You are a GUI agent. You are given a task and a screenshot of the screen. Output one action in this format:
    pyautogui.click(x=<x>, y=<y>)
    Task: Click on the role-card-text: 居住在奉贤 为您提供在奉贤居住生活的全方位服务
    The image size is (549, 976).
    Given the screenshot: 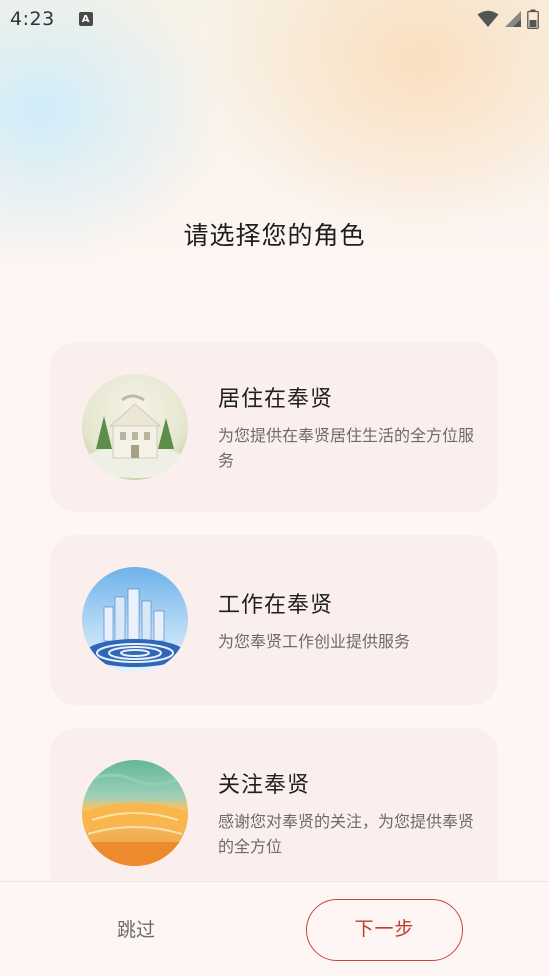 What is the action you would take?
    pyautogui.click(x=346, y=427)
    